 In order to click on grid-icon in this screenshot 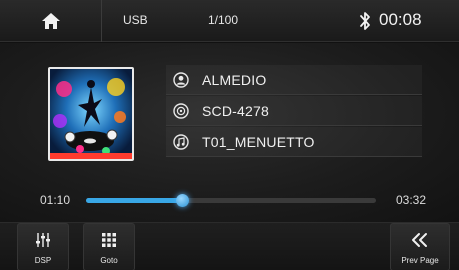, I will do `click(109, 240)`.